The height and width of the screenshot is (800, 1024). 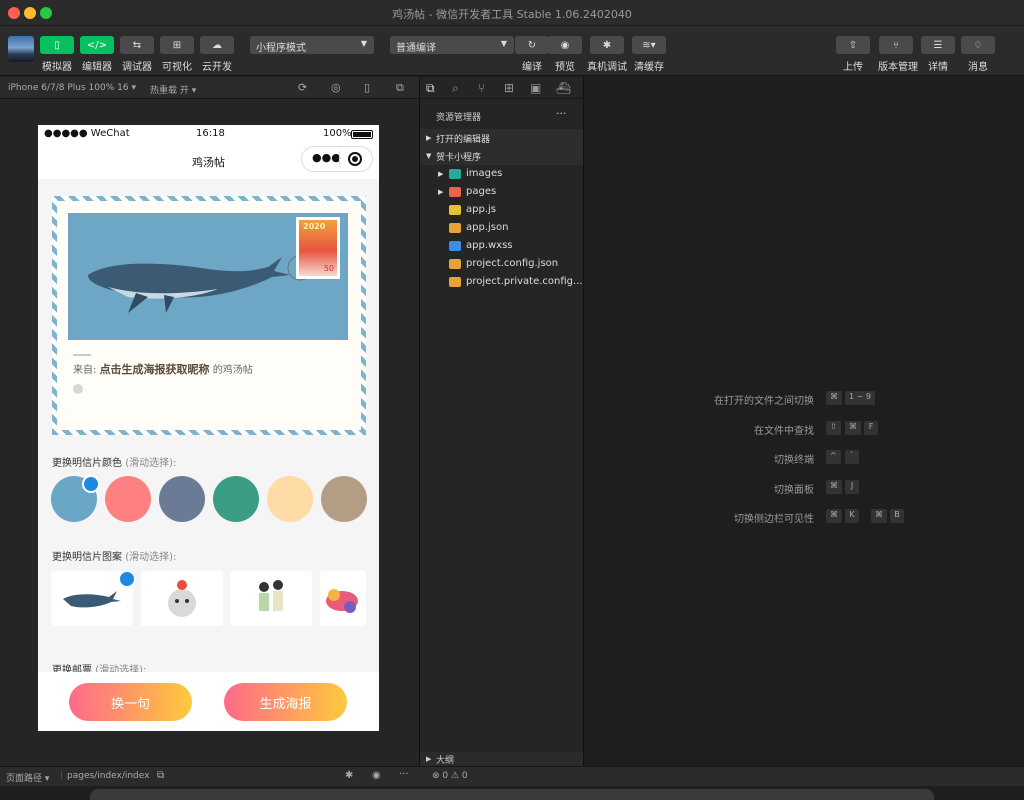 I want to click on shortcut-key: F, so click(x=871, y=427).